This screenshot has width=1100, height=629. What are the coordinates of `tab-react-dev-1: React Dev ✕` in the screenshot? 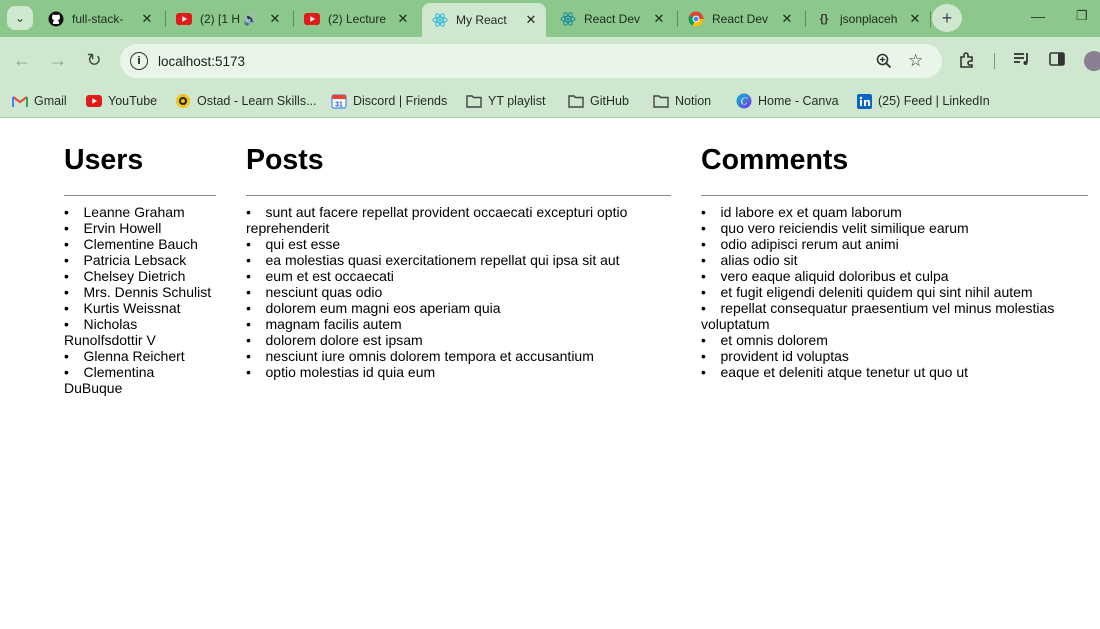 It's located at (612, 18).